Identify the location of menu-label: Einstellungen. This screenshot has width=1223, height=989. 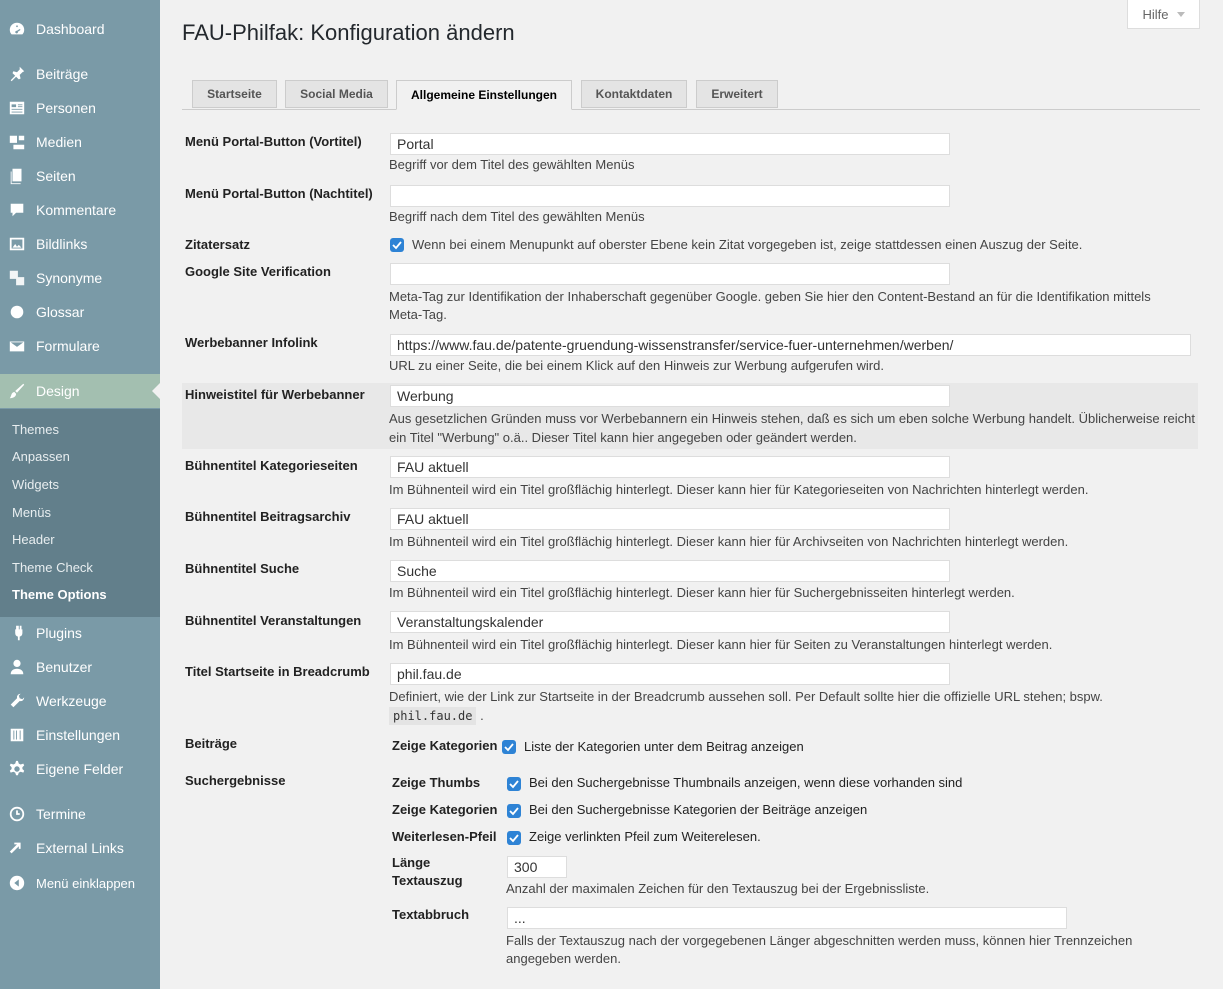
(78, 735).